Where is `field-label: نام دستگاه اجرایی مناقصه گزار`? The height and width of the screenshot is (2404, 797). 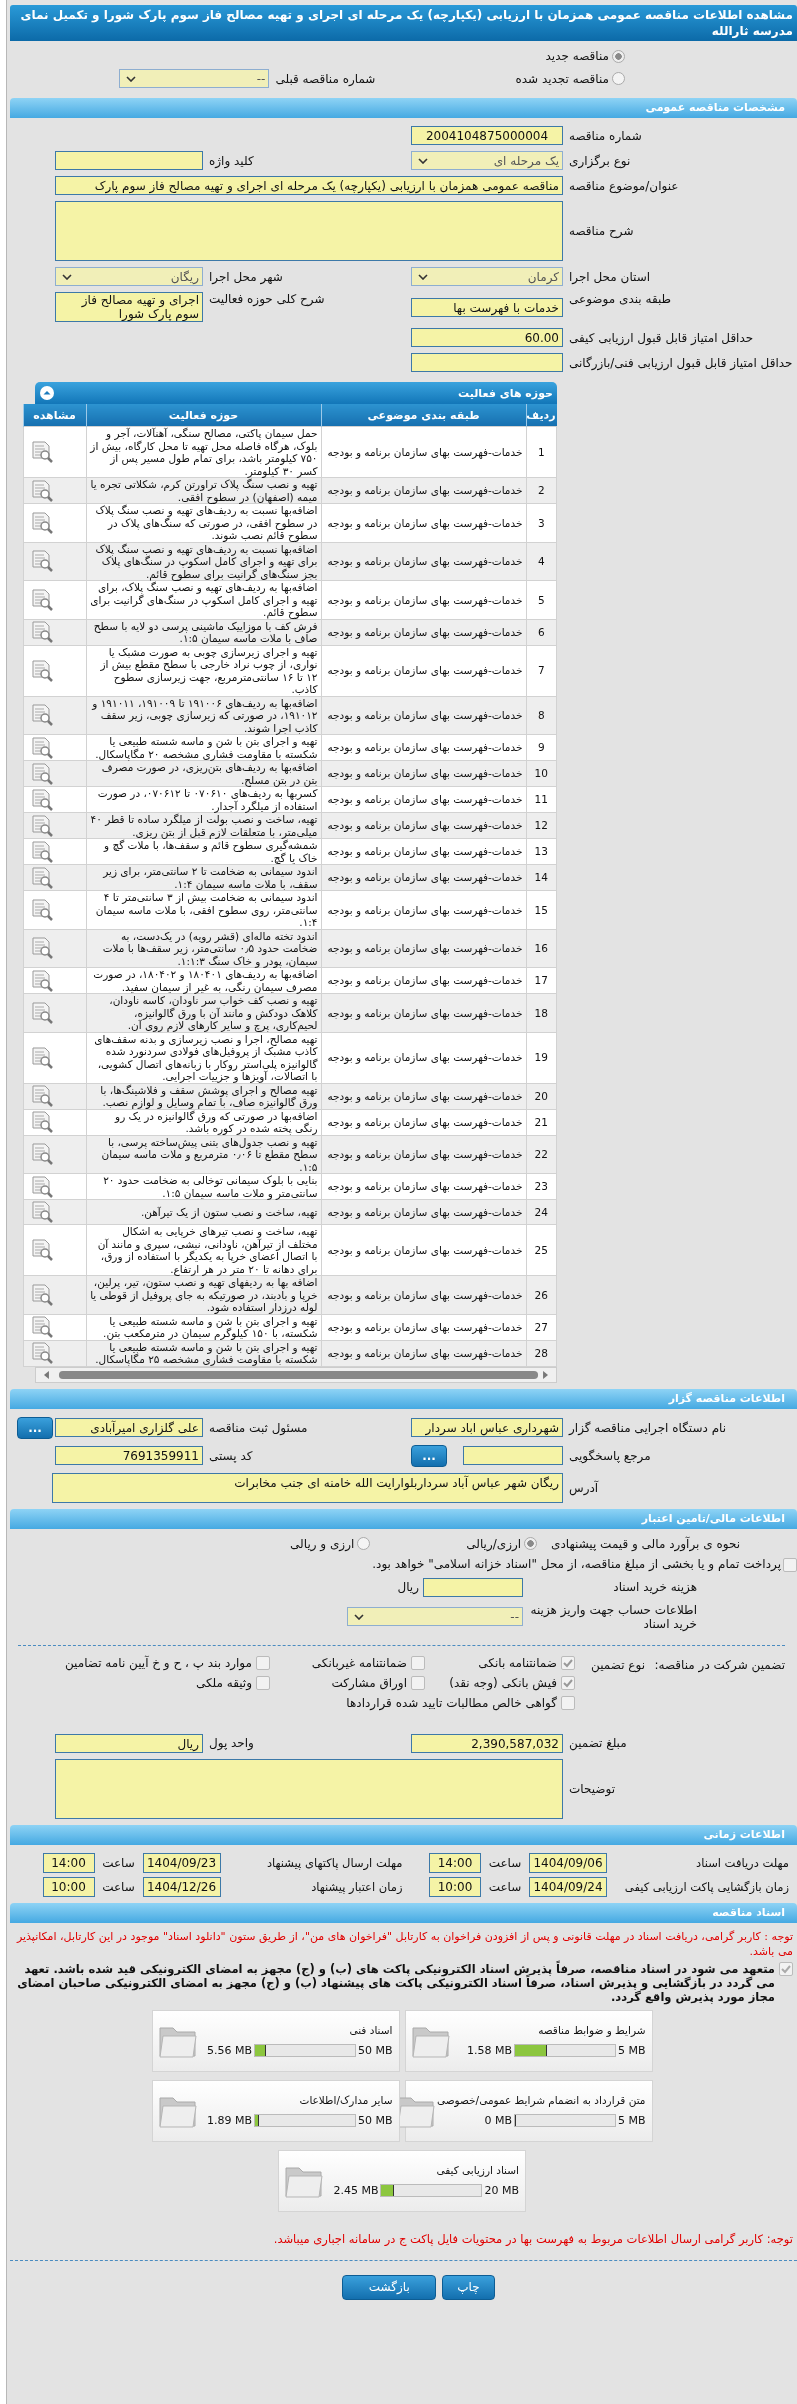
field-label: نام دستگاه اجرایی مناقصه گزار is located at coordinates (648, 1427).